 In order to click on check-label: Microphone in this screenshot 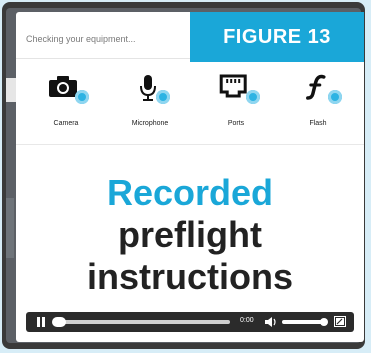, I will do `click(150, 123)`.